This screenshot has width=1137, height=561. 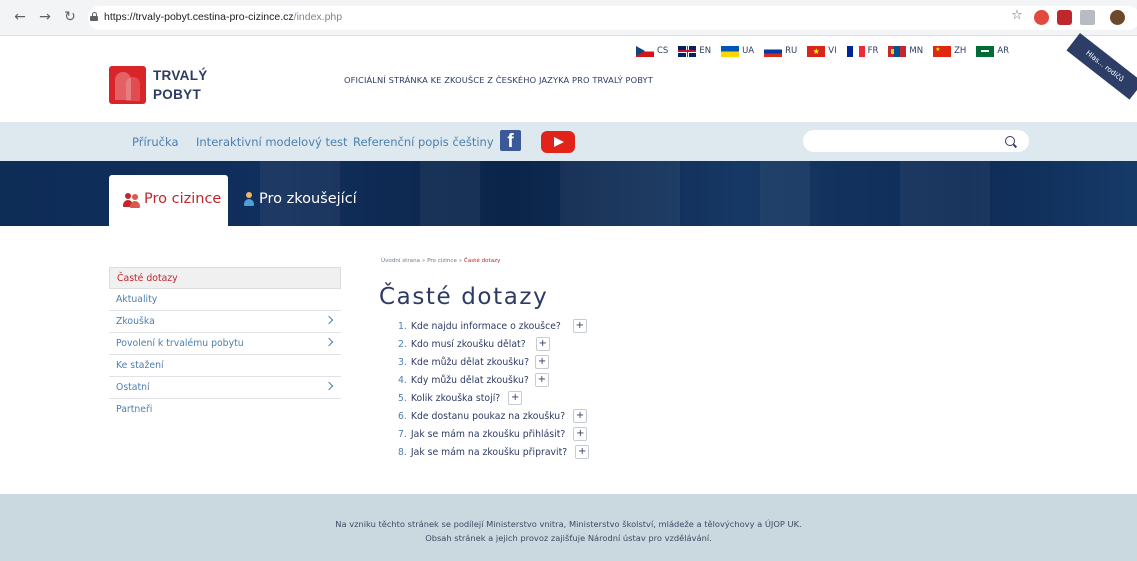 I want to click on language-switcher: CS EN UA RU ★ VI FR MN ★ ZH AR, so click(x=827, y=51).